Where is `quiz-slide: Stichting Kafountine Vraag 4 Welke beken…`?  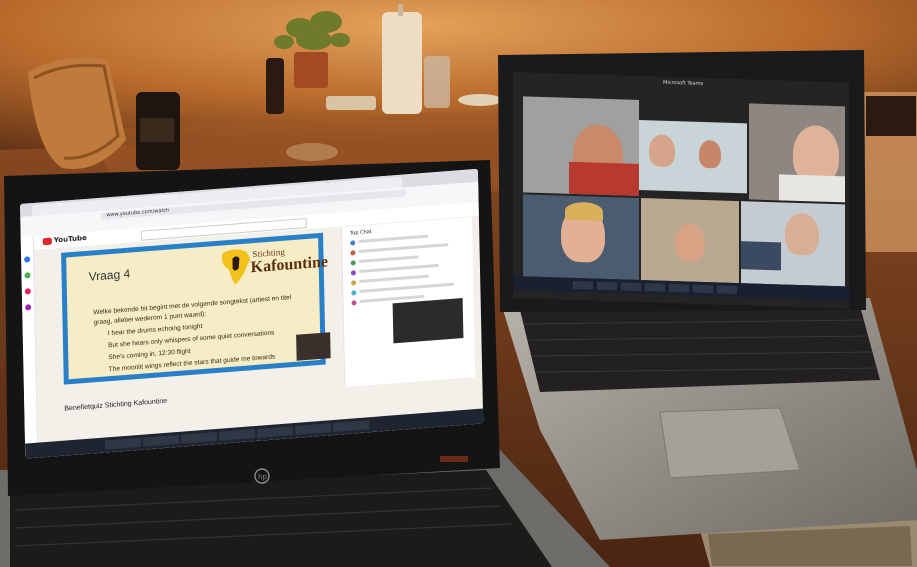
quiz-slide: Stichting Kafountine Vraag 4 Welke beken… is located at coordinates (198, 309).